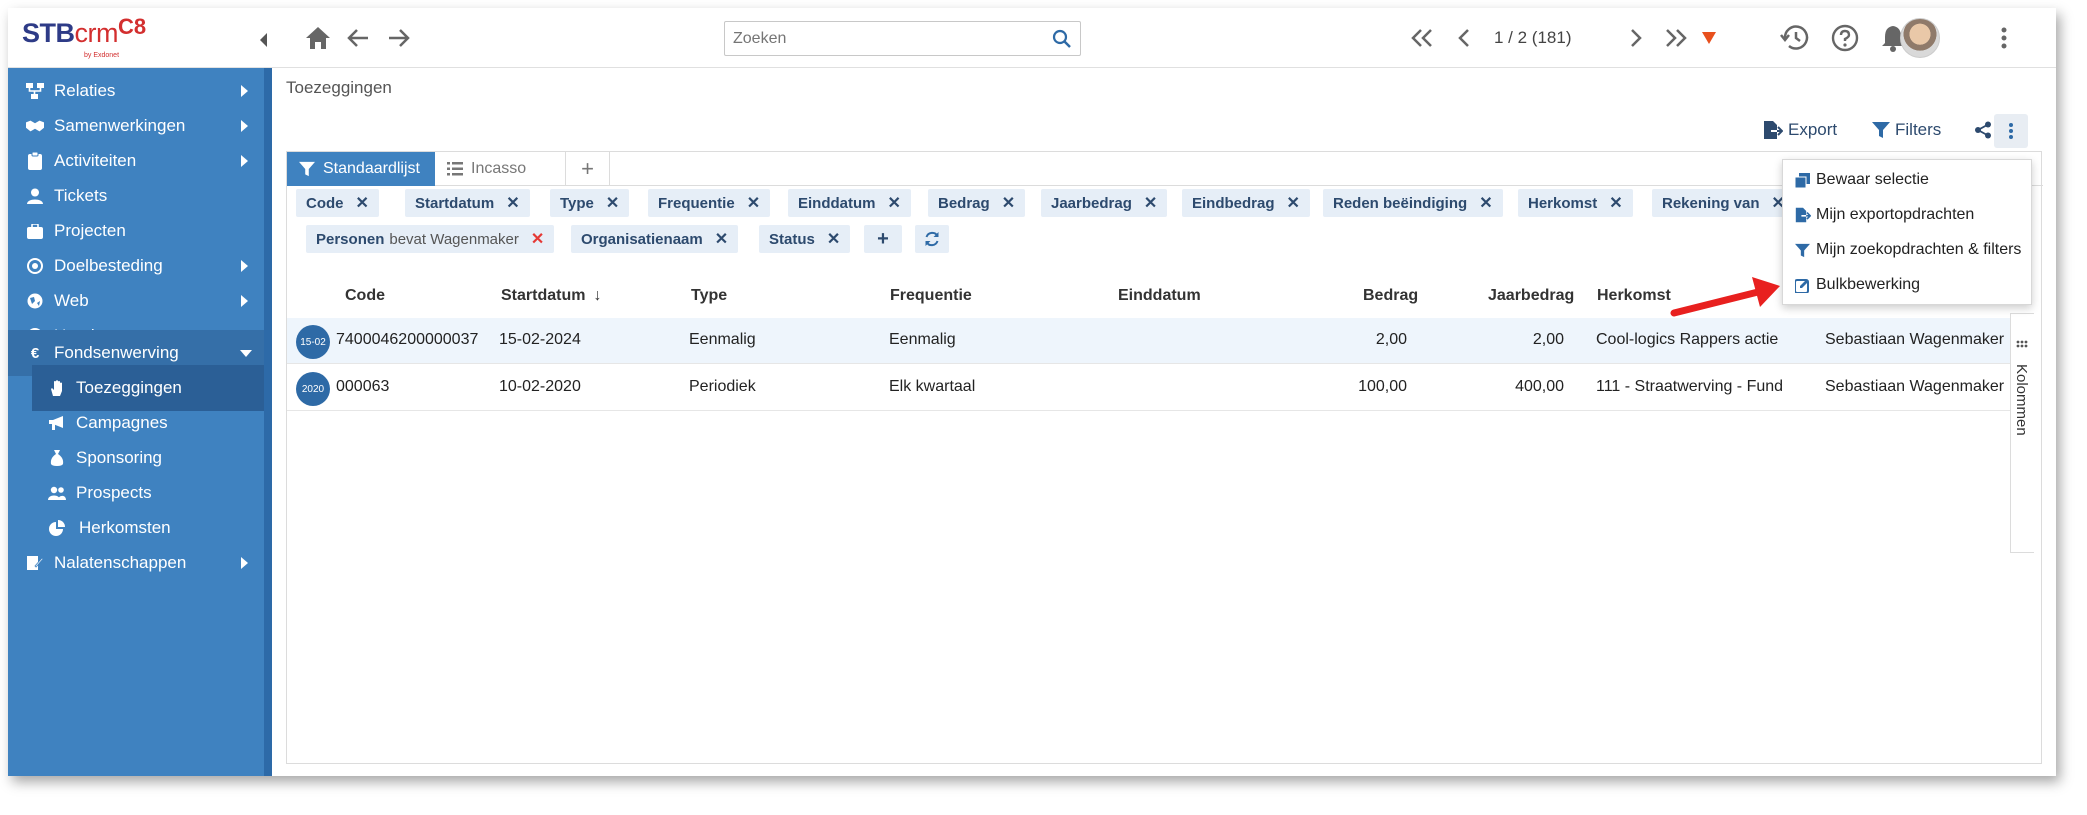 The height and width of the screenshot is (815, 2087). Describe the element at coordinates (1872, 179) in the screenshot. I see `menu-item-label: Bewaar selectie` at that location.